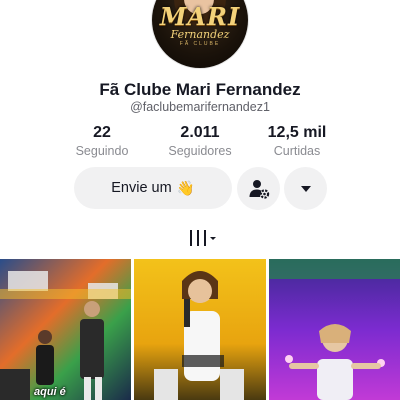  Describe the element at coordinates (50, 392) in the screenshot. I see `video-caption: aqui é` at that location.